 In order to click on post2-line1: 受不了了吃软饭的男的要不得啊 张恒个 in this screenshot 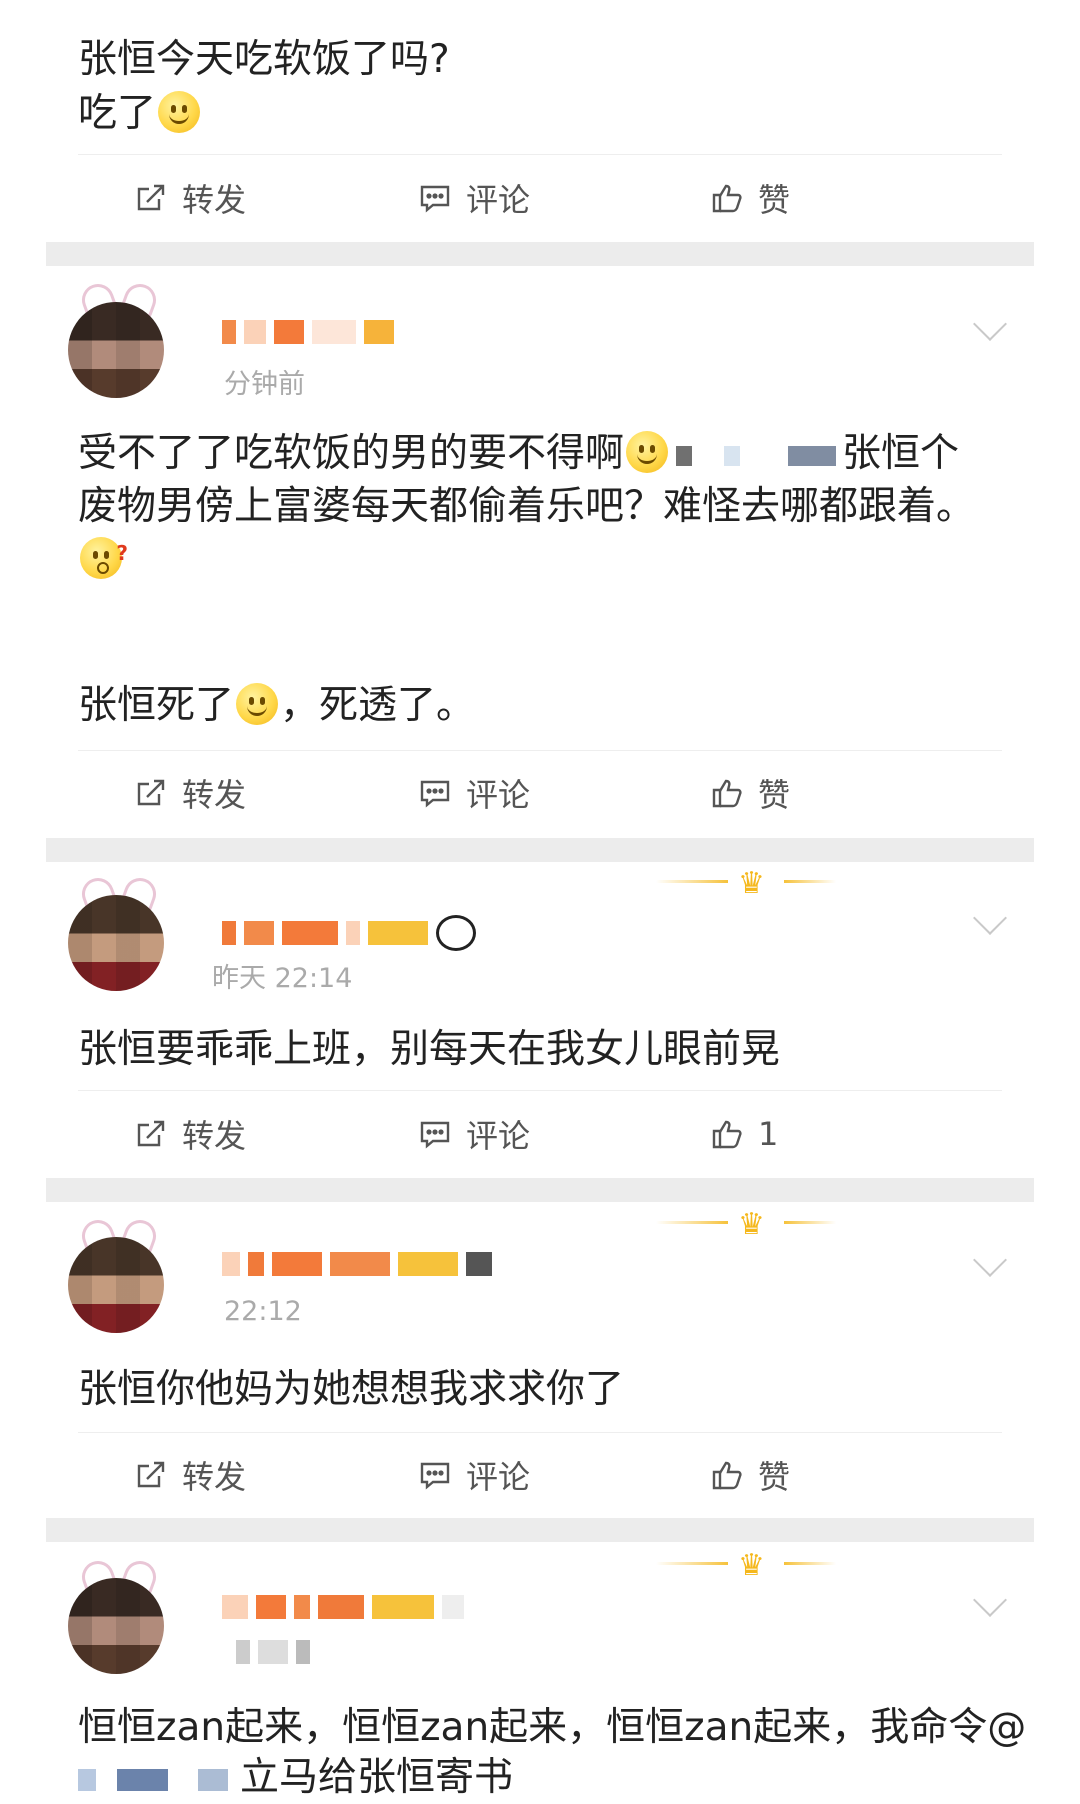, I will do `click(519, 453)`.